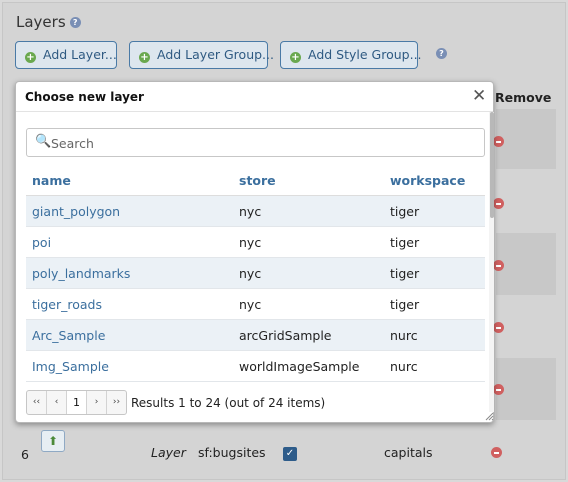 Image resolution: width=568 pixels, height=482 pixels. Describe the element at coordinates (228, 403) in the screenshot. I see `results-count: Results 1 to 24 (out of 24 items)` at that location.